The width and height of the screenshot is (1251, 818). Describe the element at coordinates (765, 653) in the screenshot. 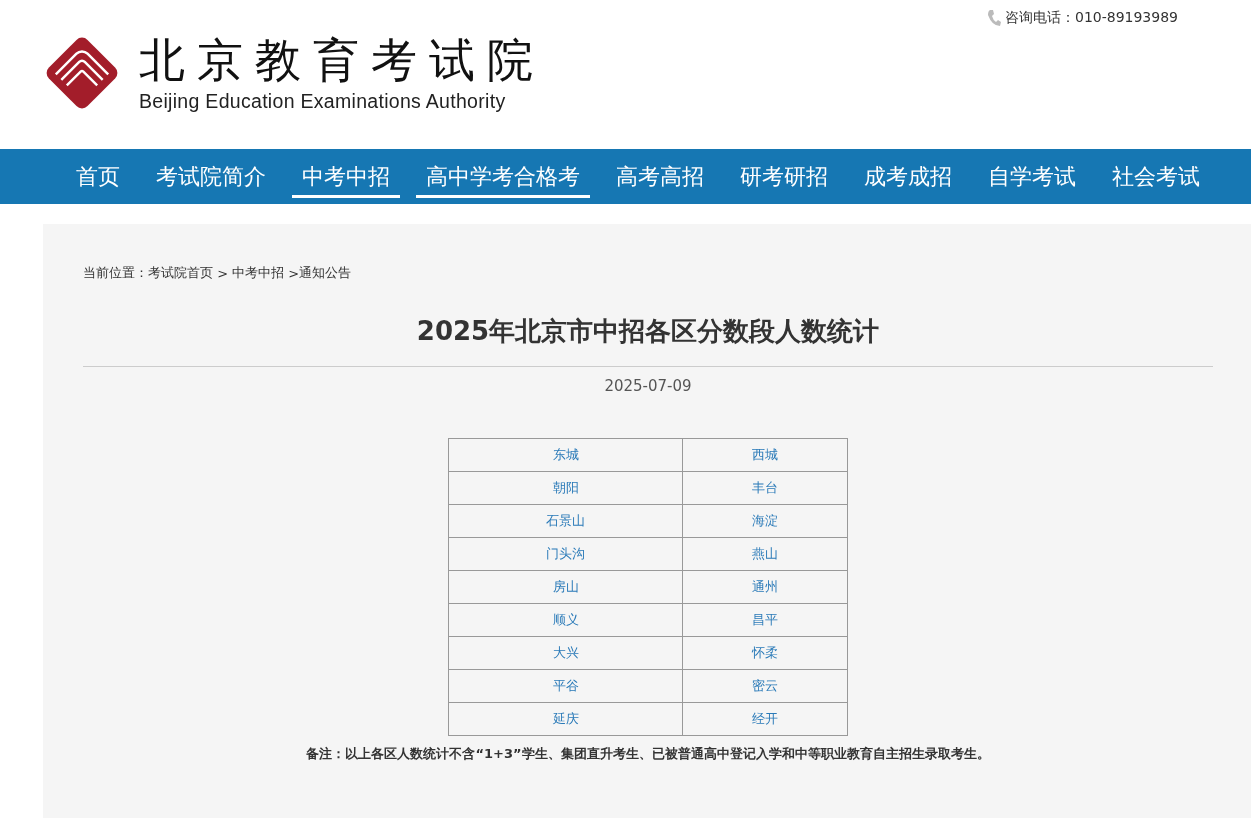

I see `district-link: 怀柔` at that location.